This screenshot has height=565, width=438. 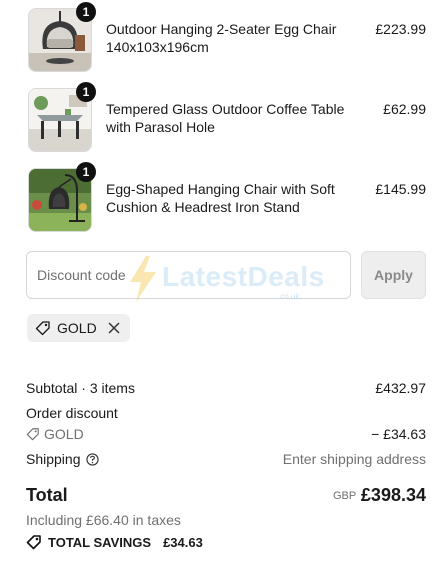 What do you see at coordinates (404, 109) in the screenshot?
I see `item-price: £62.99` at bounding box center [404, 109].